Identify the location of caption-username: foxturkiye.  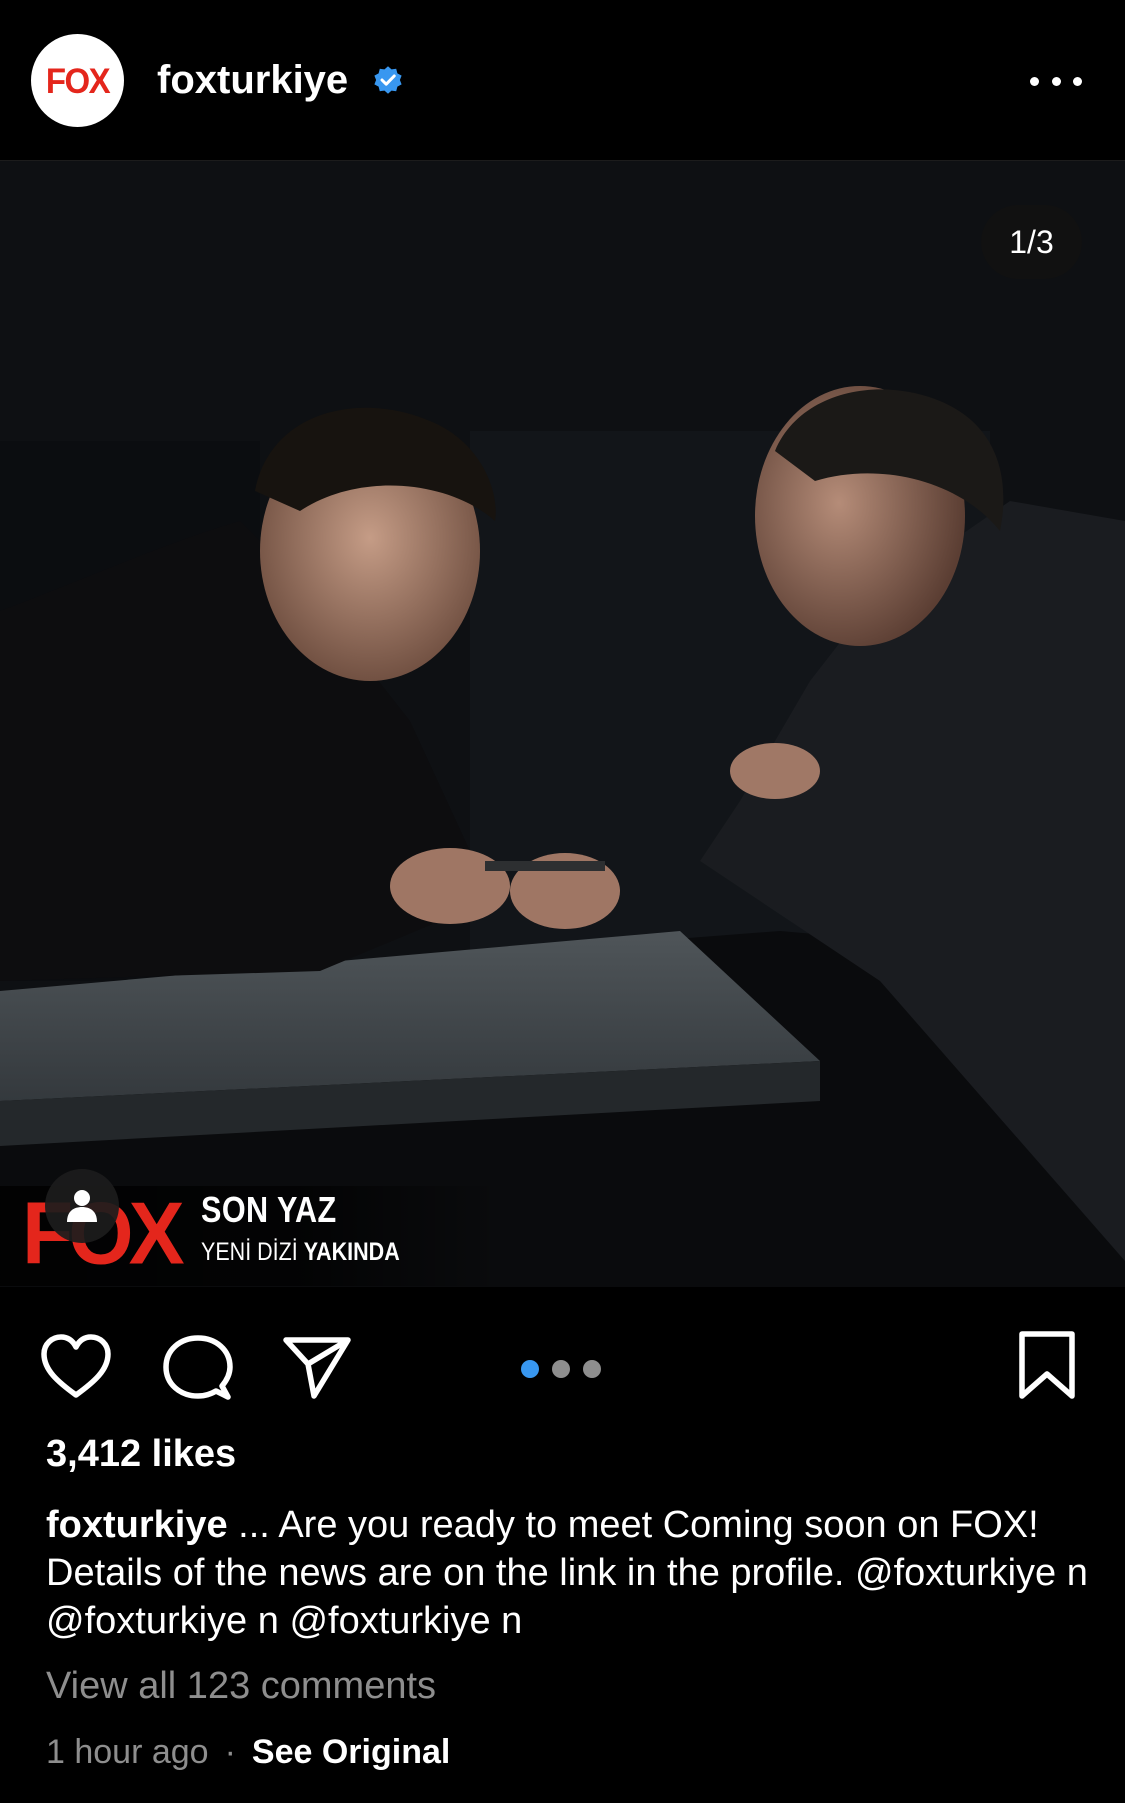
(137, 1525).